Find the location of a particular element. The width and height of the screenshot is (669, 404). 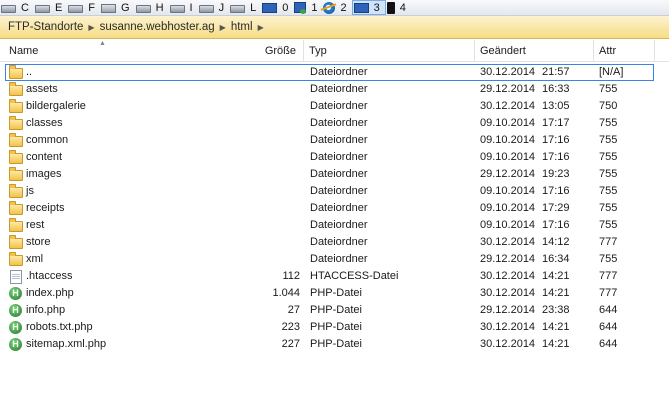

column-header-size: Größe is located at coordinates (250, 50).